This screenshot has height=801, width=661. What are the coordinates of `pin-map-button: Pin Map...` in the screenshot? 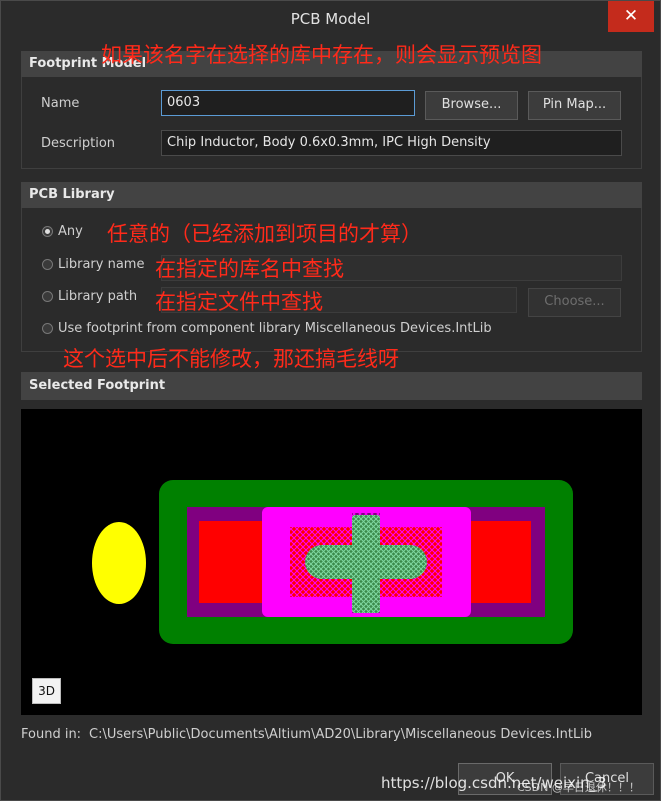 It's located at (574, 105).